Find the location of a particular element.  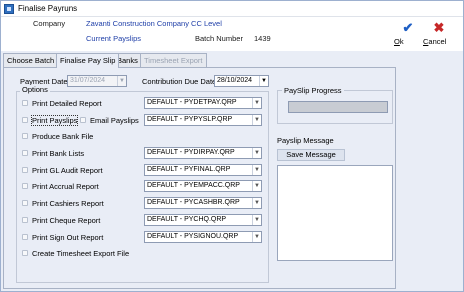

payment-date-field: 31/07/2024 ▼ is located at coordinates (97, 81).